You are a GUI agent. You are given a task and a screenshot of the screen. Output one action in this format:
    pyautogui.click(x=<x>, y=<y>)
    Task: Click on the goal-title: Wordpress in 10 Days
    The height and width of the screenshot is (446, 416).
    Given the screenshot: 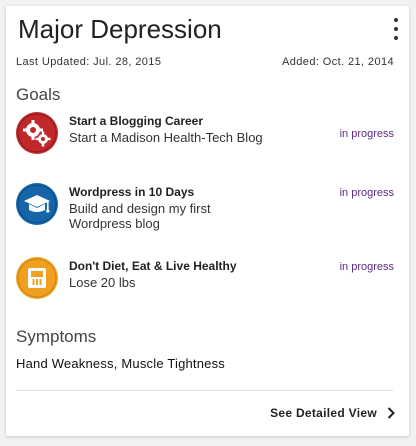 What is the action you would take?
    pyautogui.click(x=132, y=192)
    